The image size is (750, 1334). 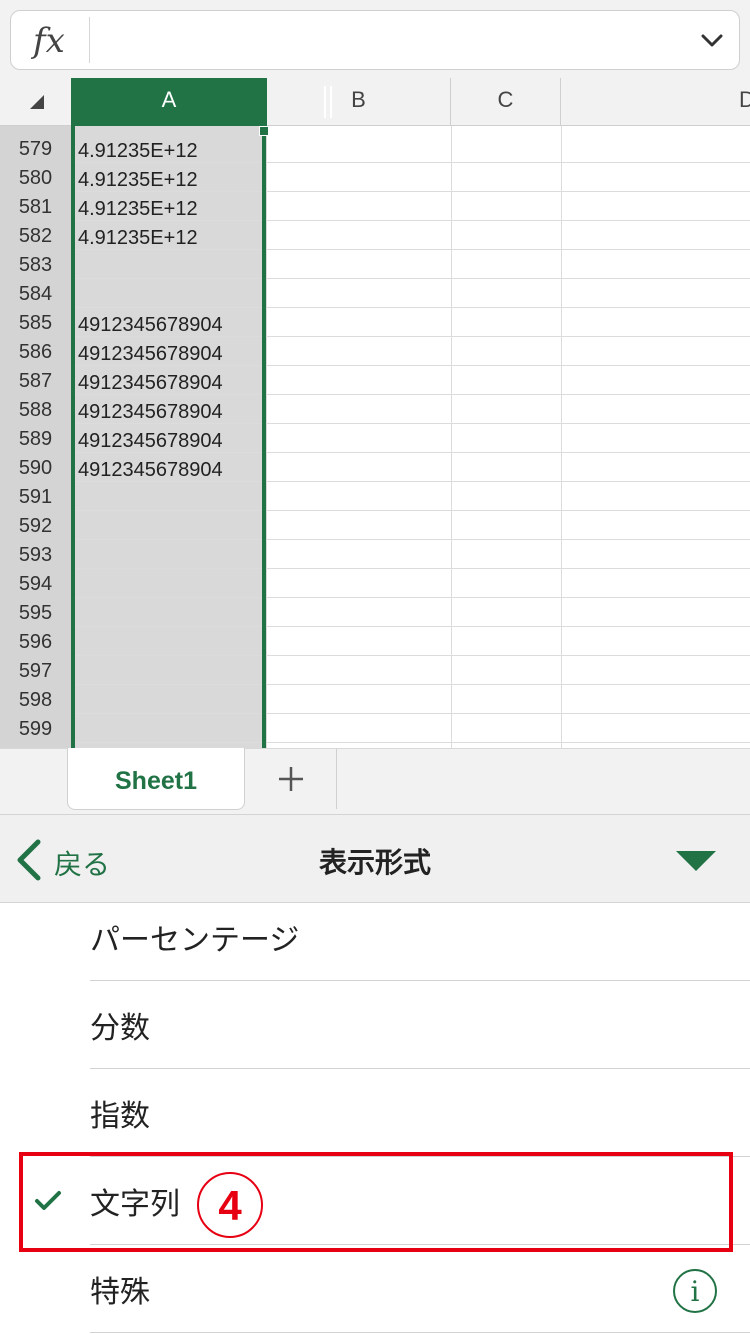 I want to click on row-header: 594, so click(x=35, y=582).